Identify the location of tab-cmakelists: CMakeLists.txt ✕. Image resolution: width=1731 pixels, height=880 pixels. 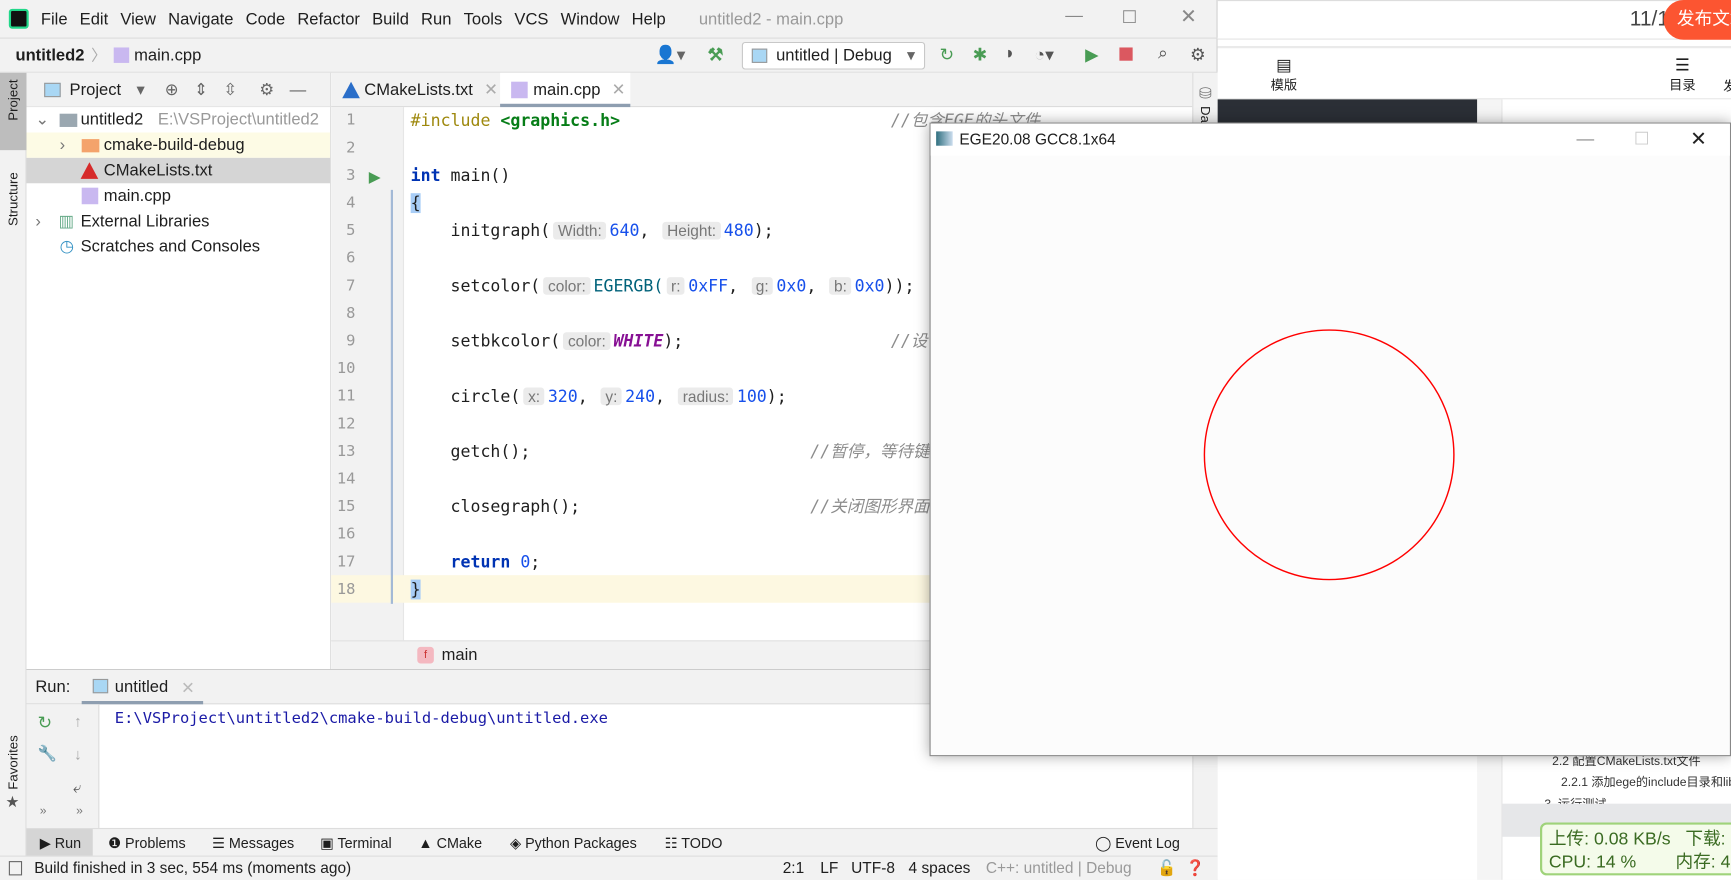
(415, 90).